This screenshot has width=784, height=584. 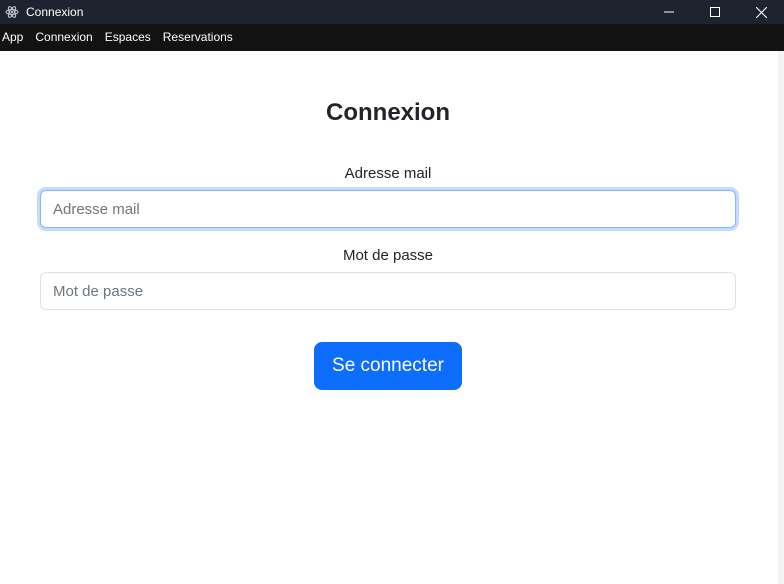 I want to click on close-button, so click(x=761, y=12).